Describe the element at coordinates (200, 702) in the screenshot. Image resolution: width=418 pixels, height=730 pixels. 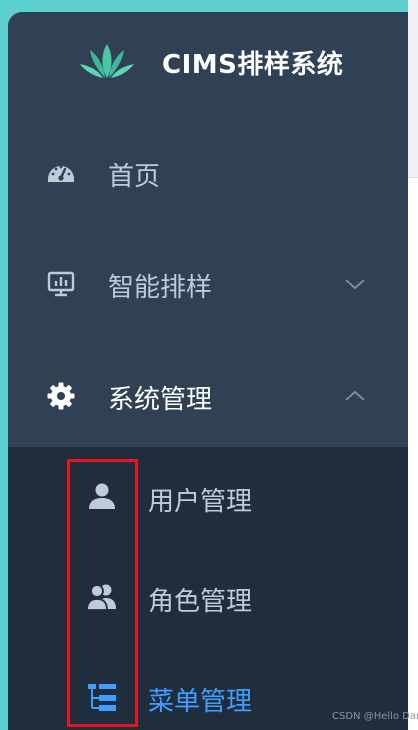
I see `submenu-label-menu-management: 菜单管理` at that location.